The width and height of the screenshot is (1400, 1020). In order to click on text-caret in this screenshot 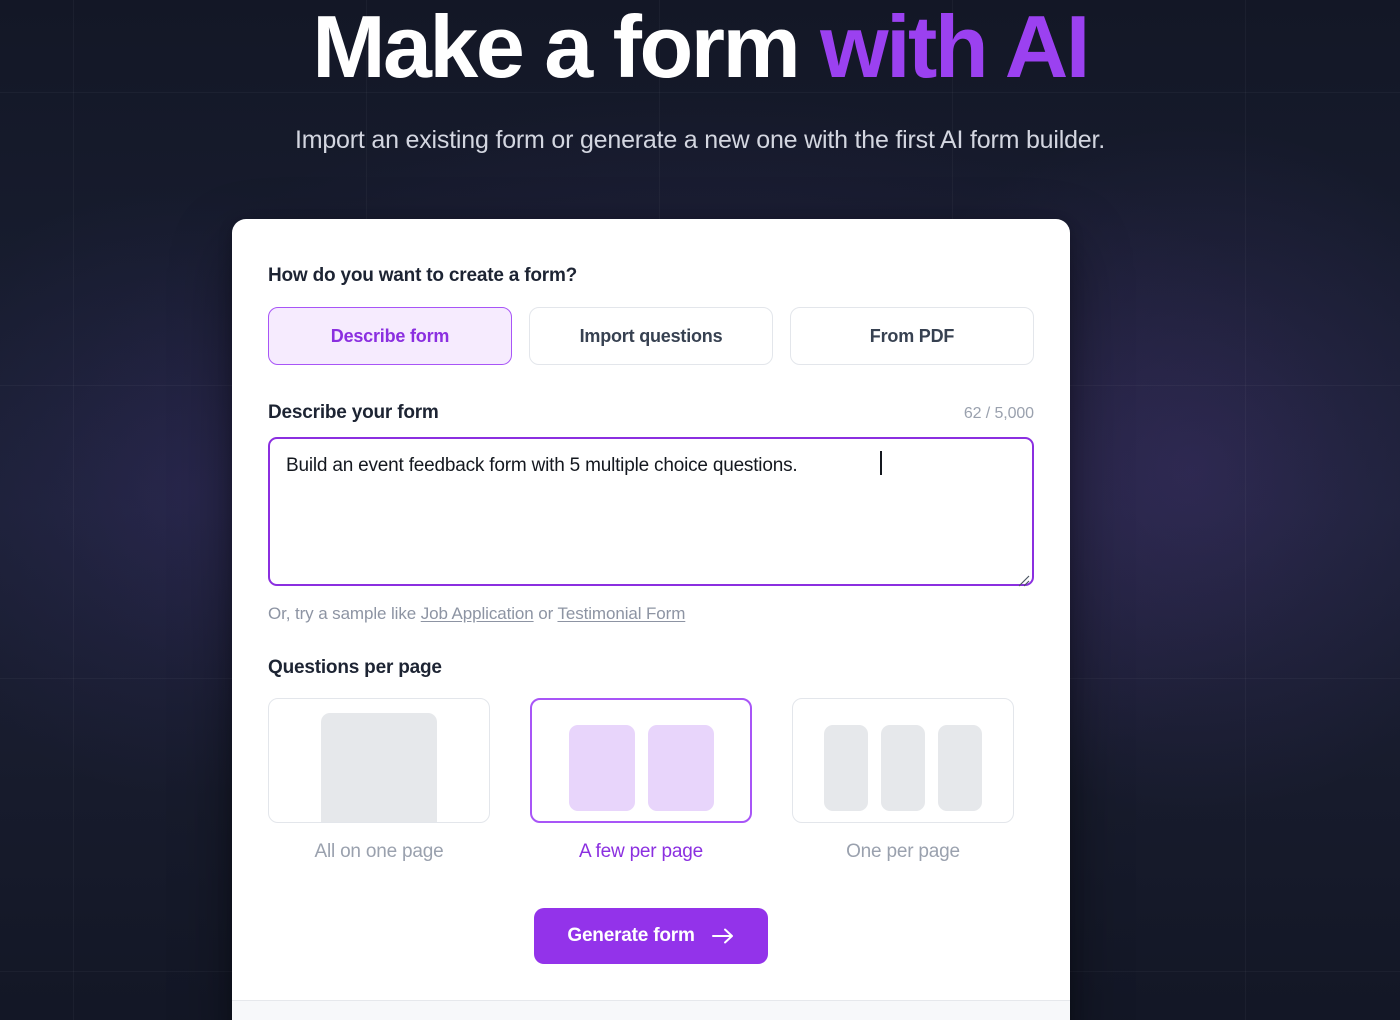, I will do `click(881, 463)`.